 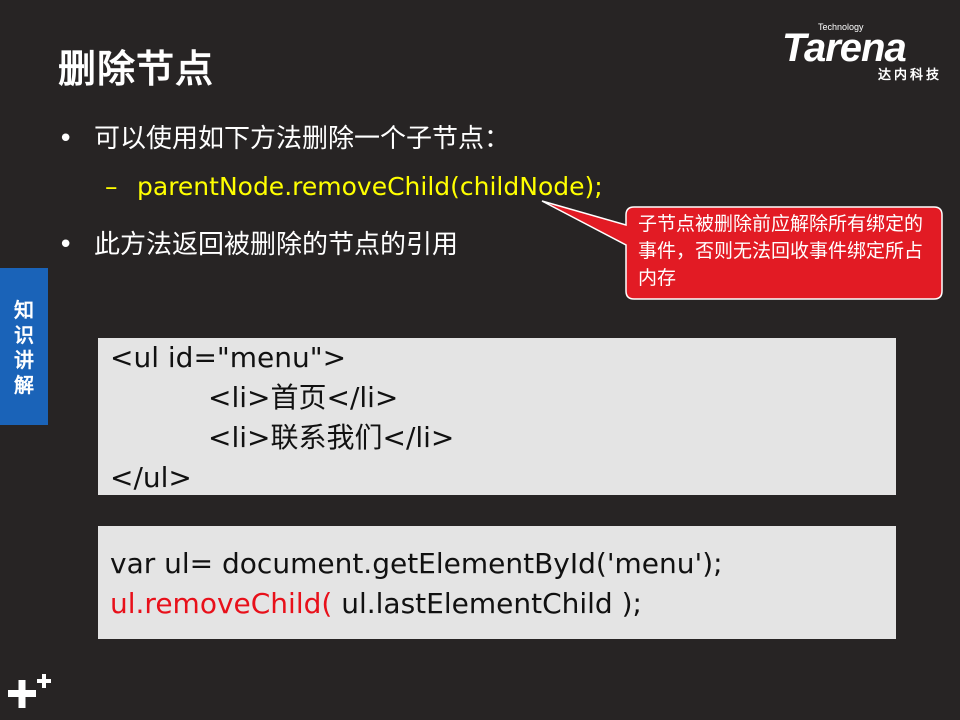 I want to click on sub-bullet: – parentNode.removeChild(childNode);, so click(x=354, y=186).